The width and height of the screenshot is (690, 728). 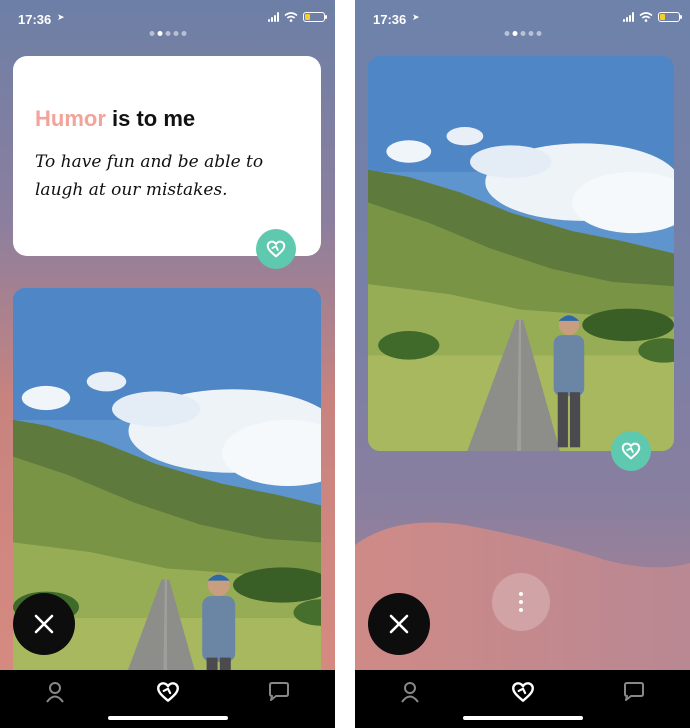 I want to click on prompt-title: Humor is to me, so click(x=115, y=119).